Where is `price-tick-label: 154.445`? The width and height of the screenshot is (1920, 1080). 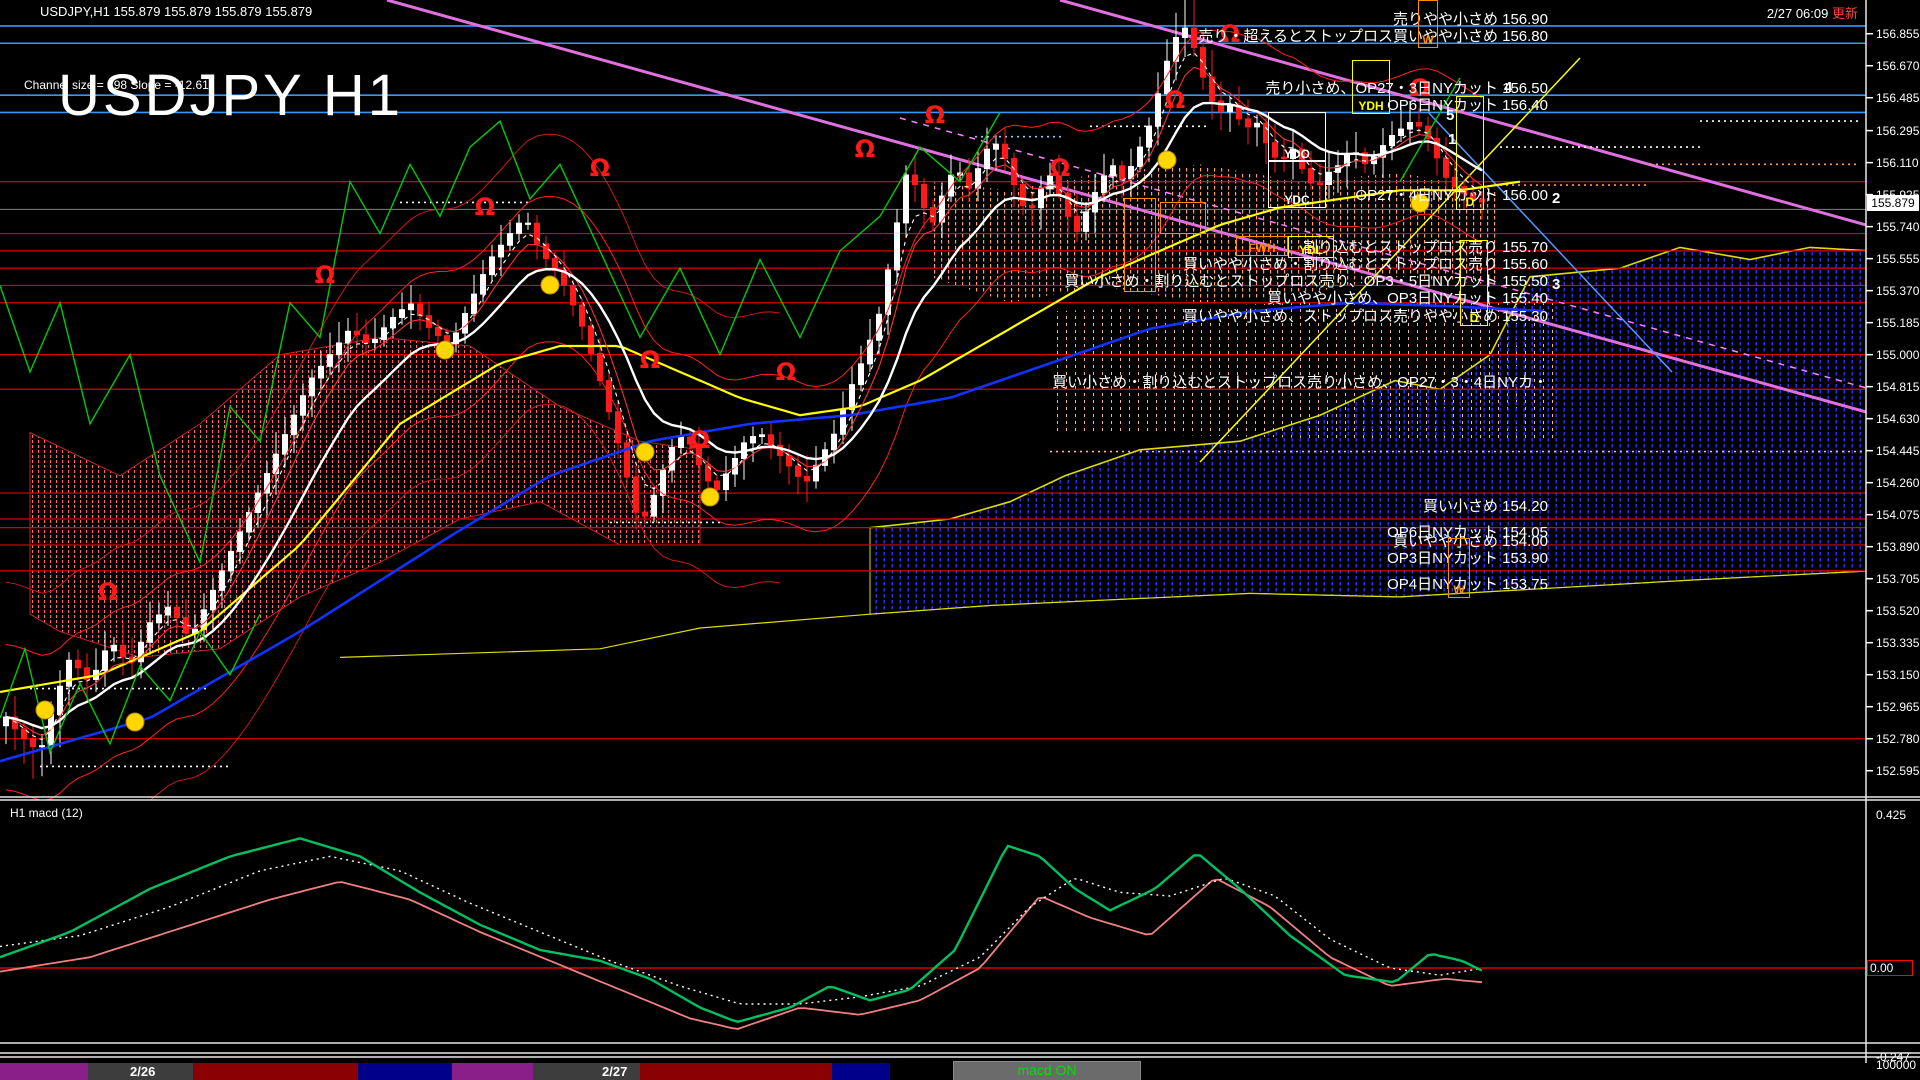
price-tick-label: 154.445 is located at coordinates (1898, 450).